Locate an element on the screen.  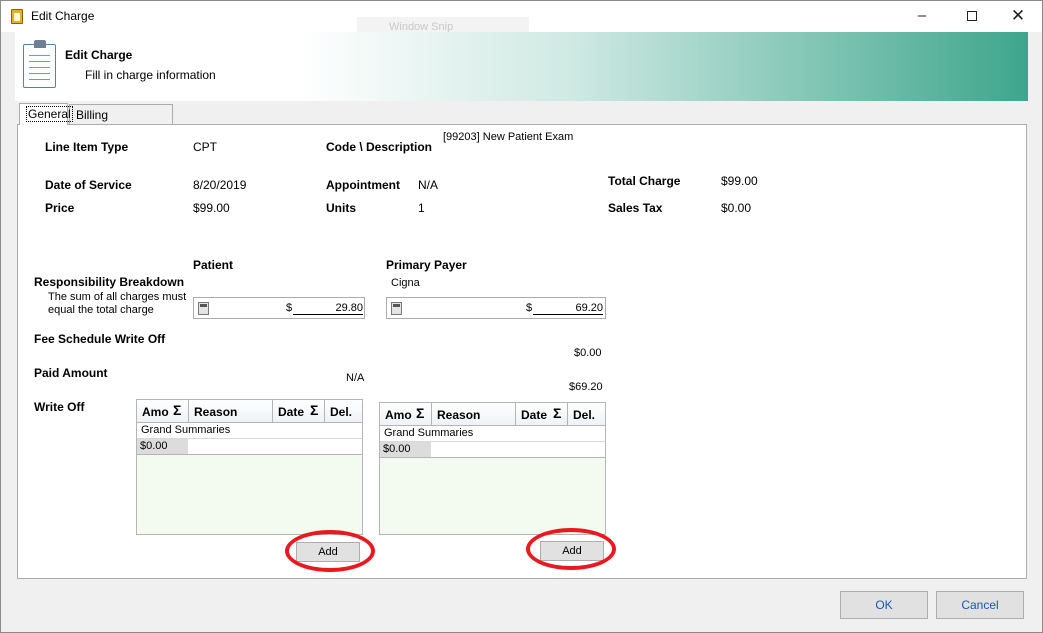
paid-patient-value: N/A is located at coordinates (355, 378).